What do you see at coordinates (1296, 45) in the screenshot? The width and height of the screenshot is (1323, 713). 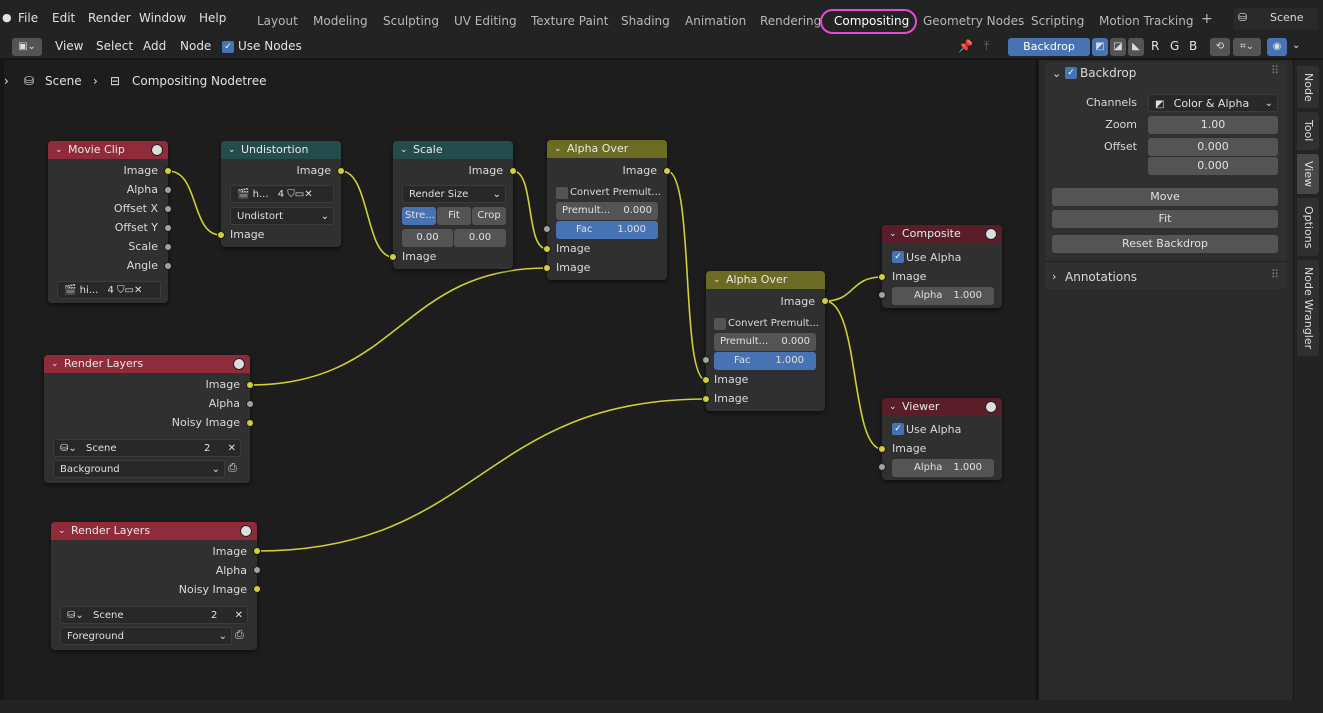 I see `overlay-dropdown-icon: ⌄` at bounding box center [1296, 45].